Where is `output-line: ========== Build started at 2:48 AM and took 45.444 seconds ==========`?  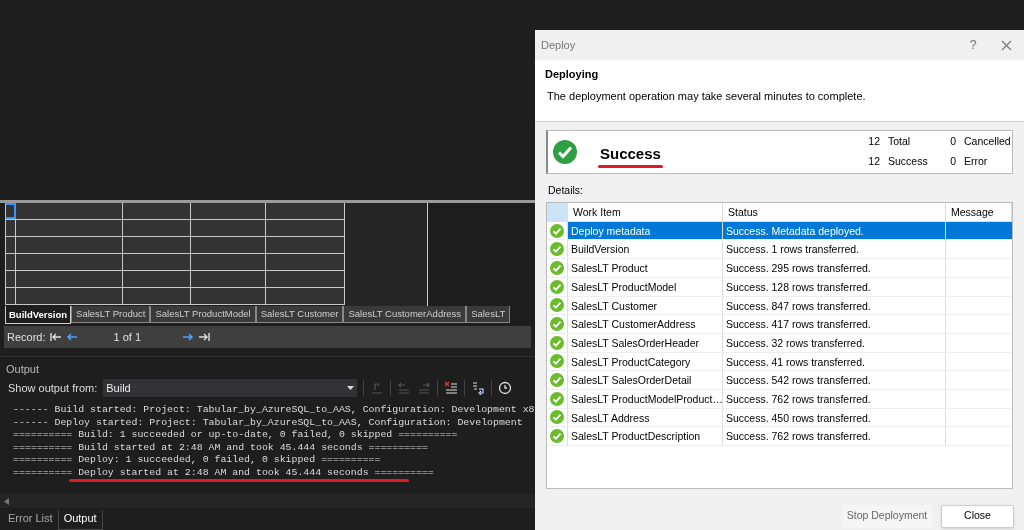
output-line: ========== Build started at 2:48 AM and took 45.444 seconds ========== is located at coordinates (221, 447).